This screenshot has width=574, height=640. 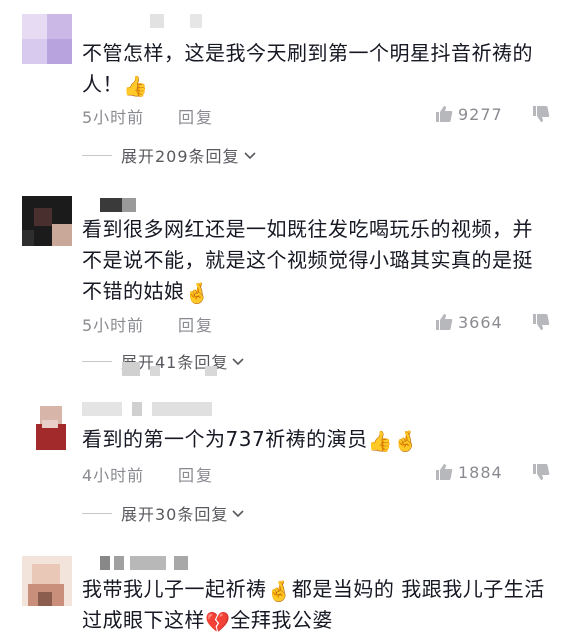 I want to click on comment-text: 我带我儿子一起祈祷🤞都是当妈的 我跟我儿子生活过成眼下这样💔全拜我公婆, so click(x=317, y=605).